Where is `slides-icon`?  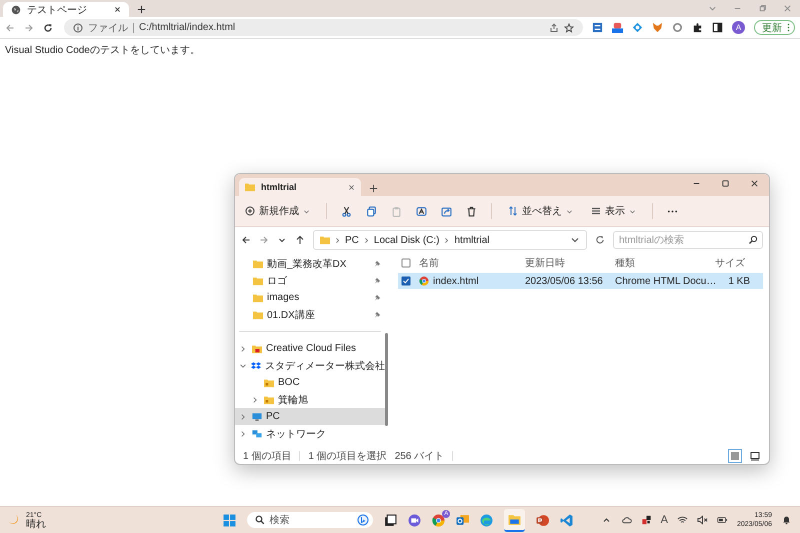
slides-icon is located at coordinates (543, 520).